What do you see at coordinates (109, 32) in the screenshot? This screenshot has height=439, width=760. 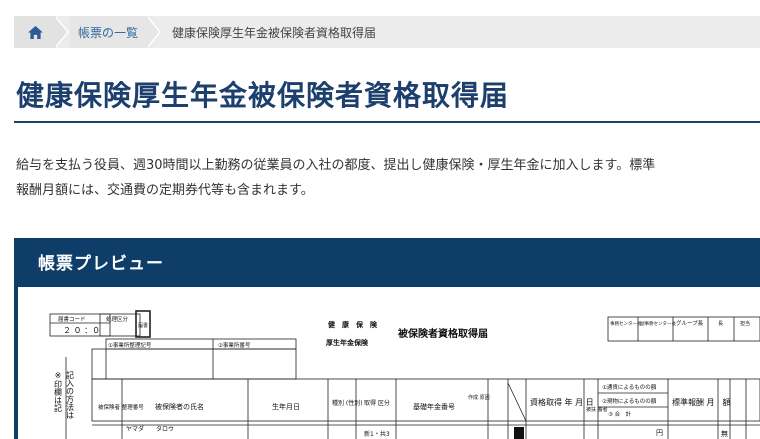 I see `breadcrumb-form-list-link: 帳票の一覧` at bounding box center [109, 32].